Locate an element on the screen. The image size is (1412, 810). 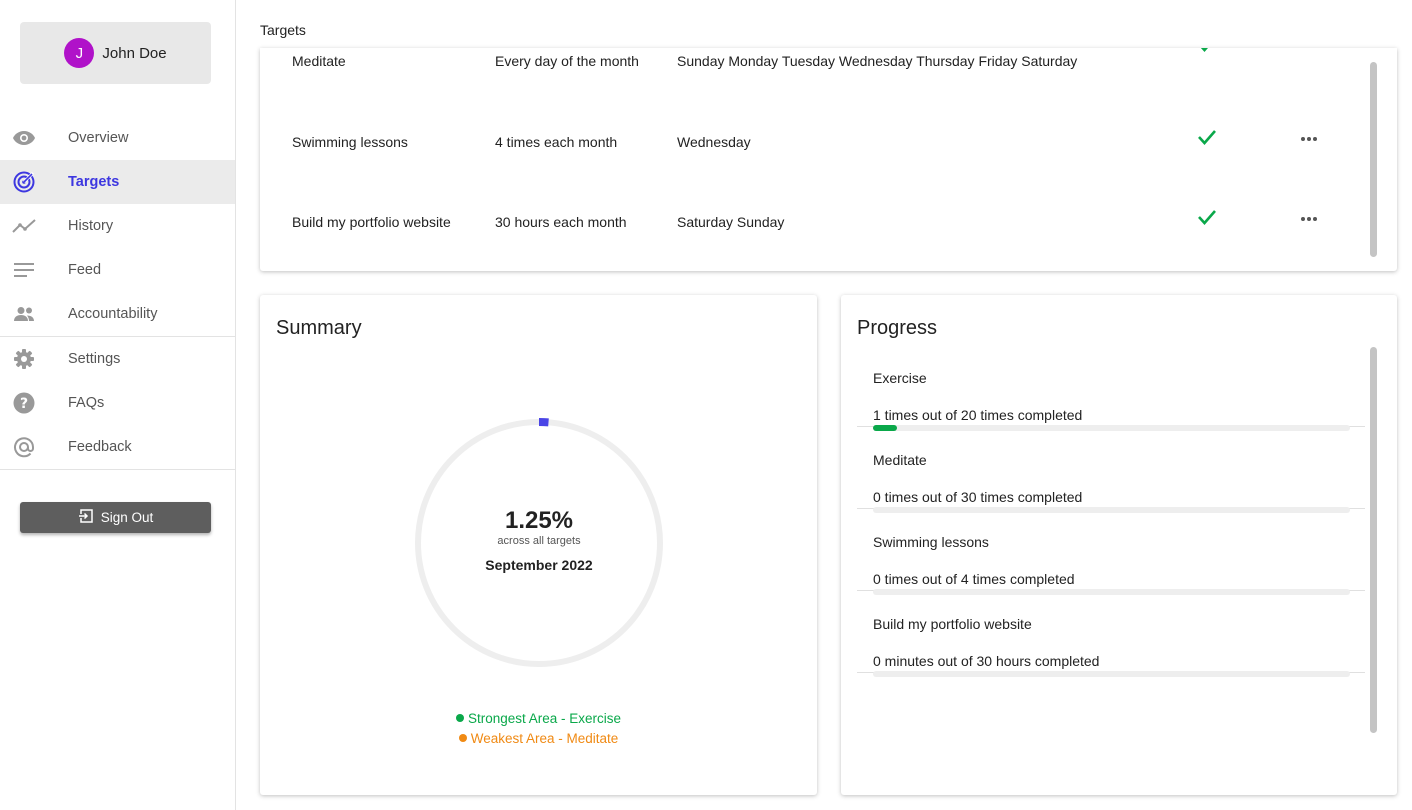
progress-text: 0 times out of 4 times completed is located at coordinates (974, 579).